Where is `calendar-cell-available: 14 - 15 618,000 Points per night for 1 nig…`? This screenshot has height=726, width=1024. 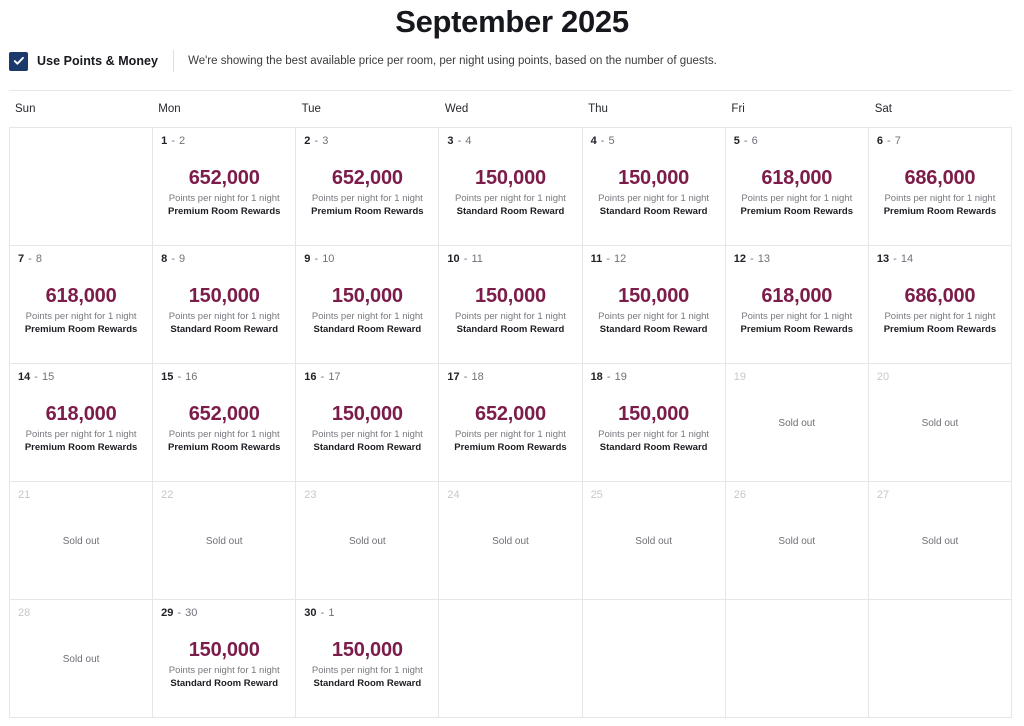 calendar-cell-available: 14 - 15 618,000 Points per night for 1 nig… is located at coordinates (82, 423).